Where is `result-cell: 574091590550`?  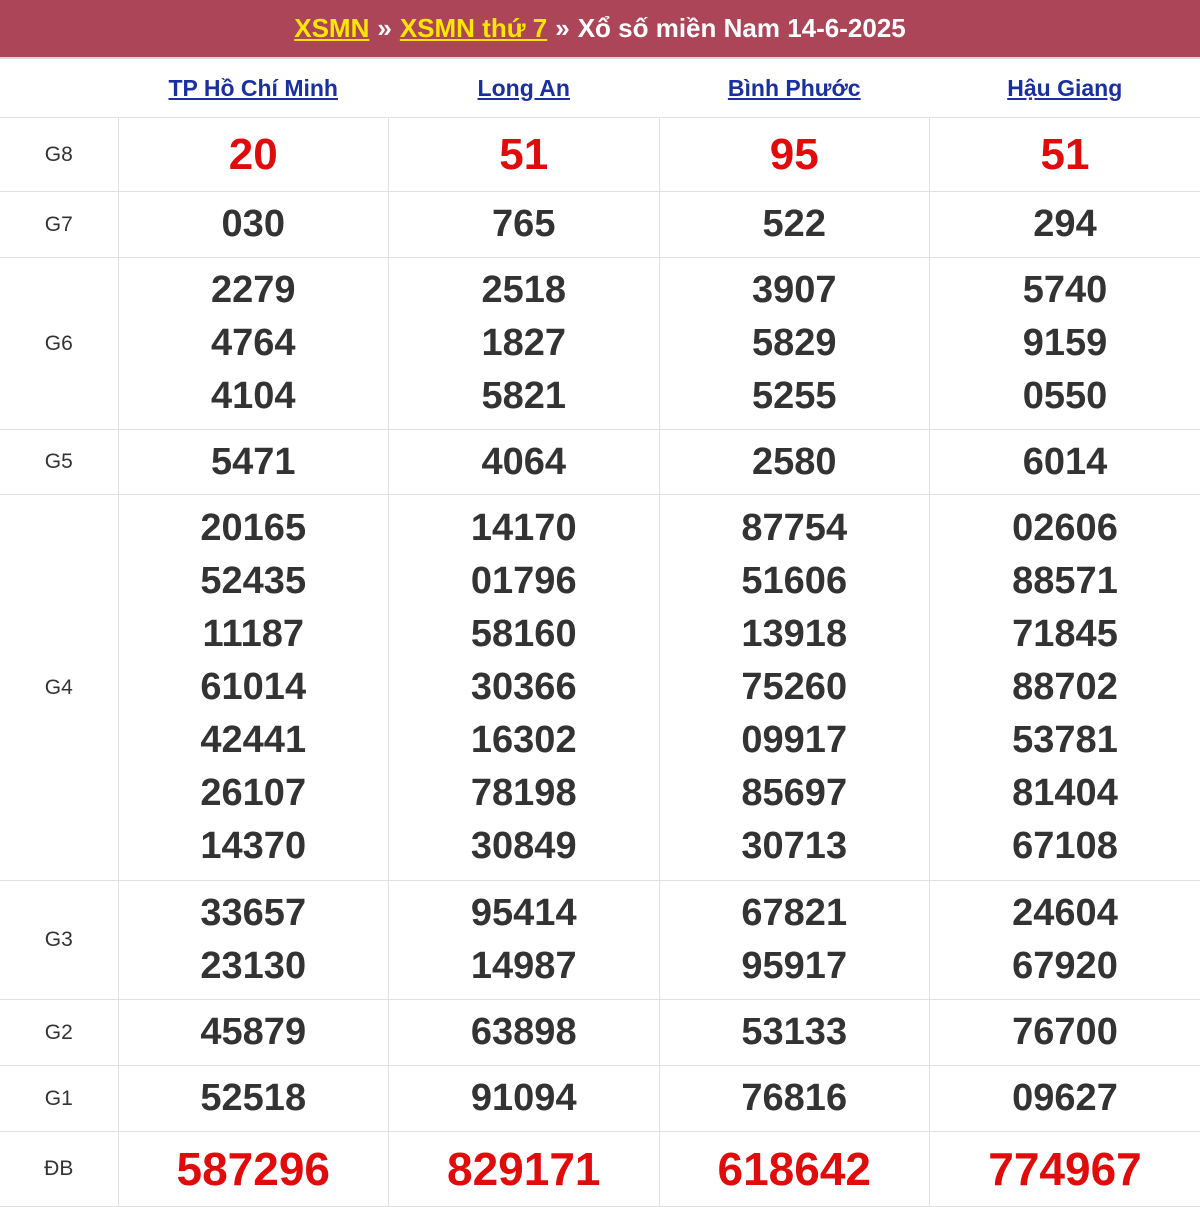
result-cell: 574091590550 is located at coordinates (1065, 344).